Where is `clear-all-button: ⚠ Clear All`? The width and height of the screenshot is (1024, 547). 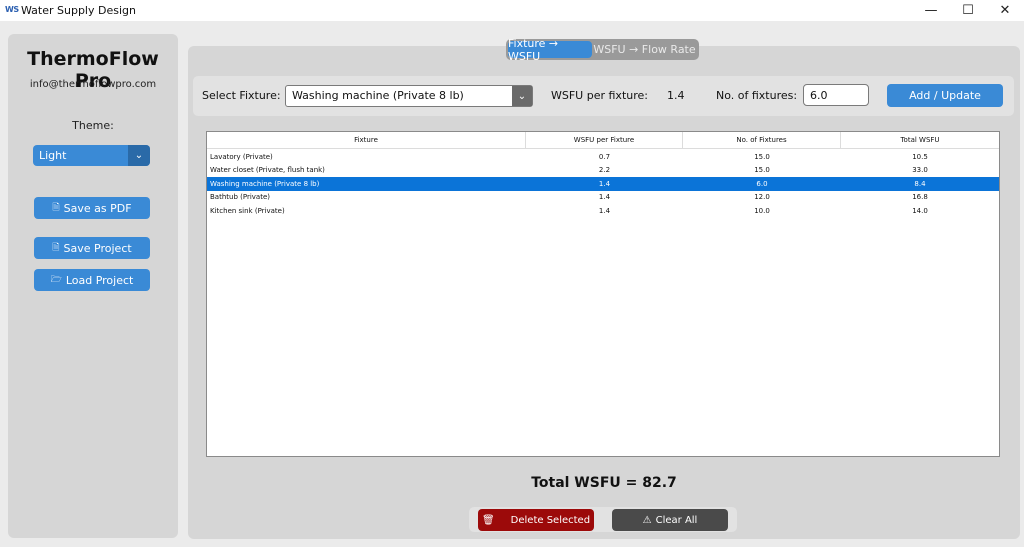
clear-all-button: ⚠ Clear All is located at coordinates (670, 520).